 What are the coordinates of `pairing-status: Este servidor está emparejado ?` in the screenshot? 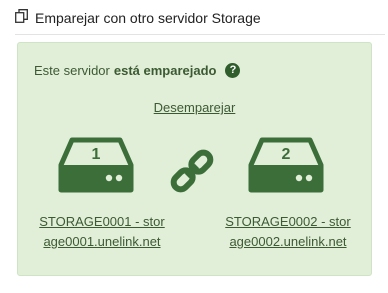 It's located at (137, 70).